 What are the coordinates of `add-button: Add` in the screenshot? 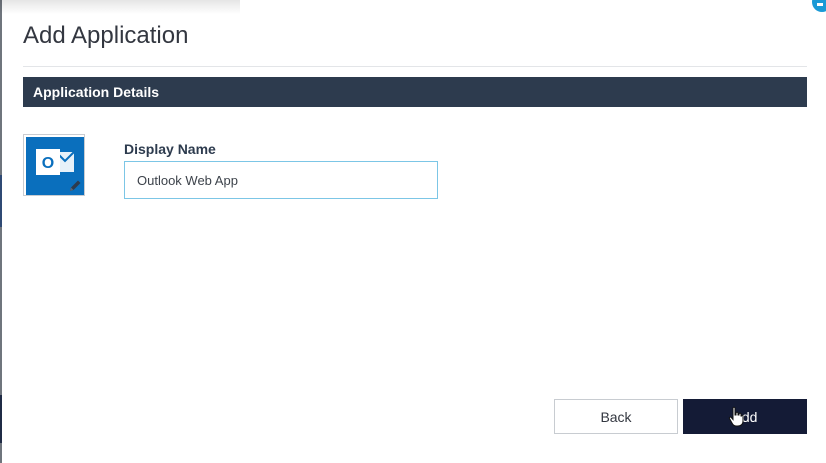 It's located at (745, 416).